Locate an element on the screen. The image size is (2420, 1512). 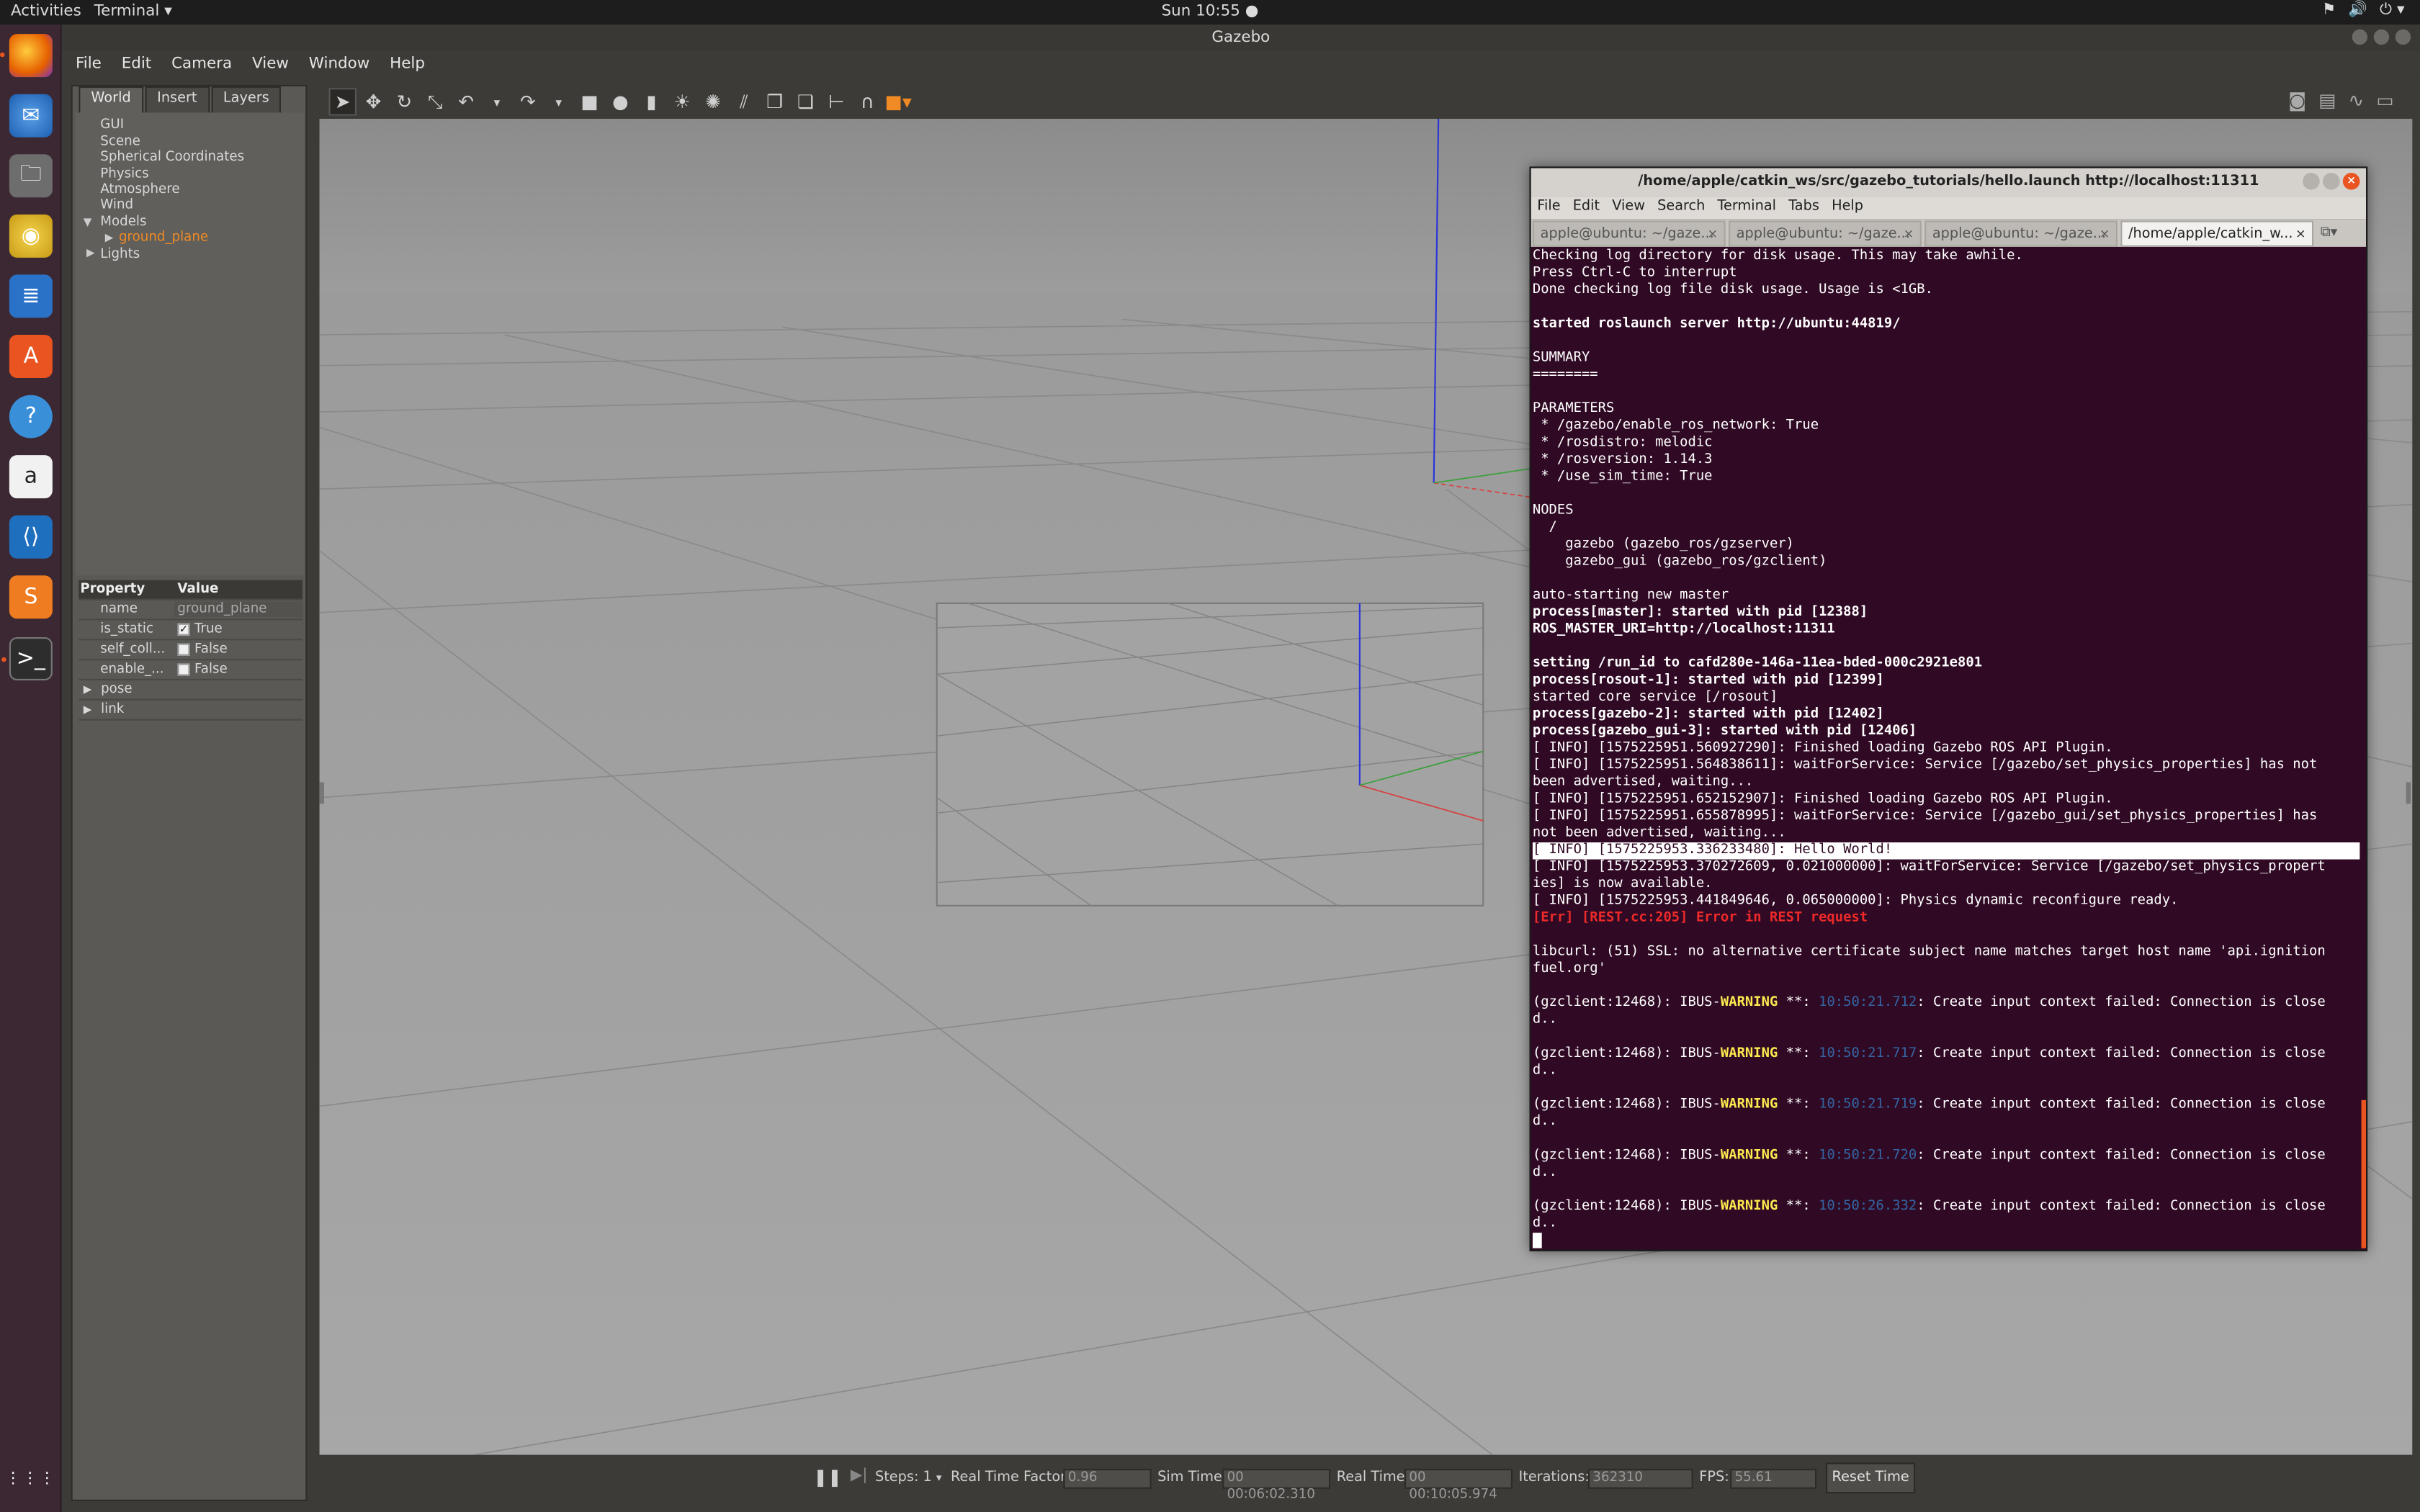
menu-view: View is located at coordinates (270, 65).